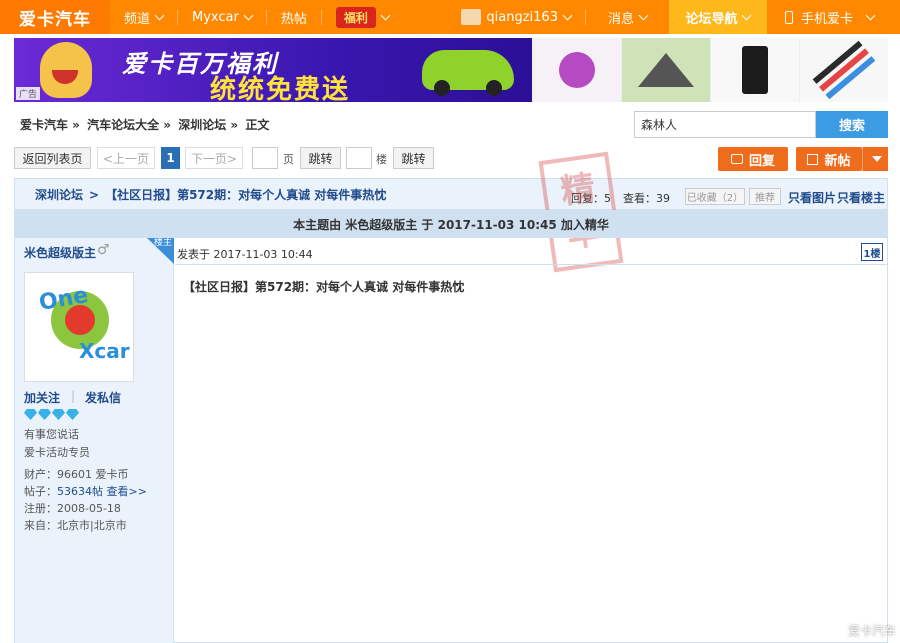 The height and width of the screenshot is (643, 900). Describe the element at coordinates (646, 198) in the screenshot. I see `view-count: 查看：39` at that location.